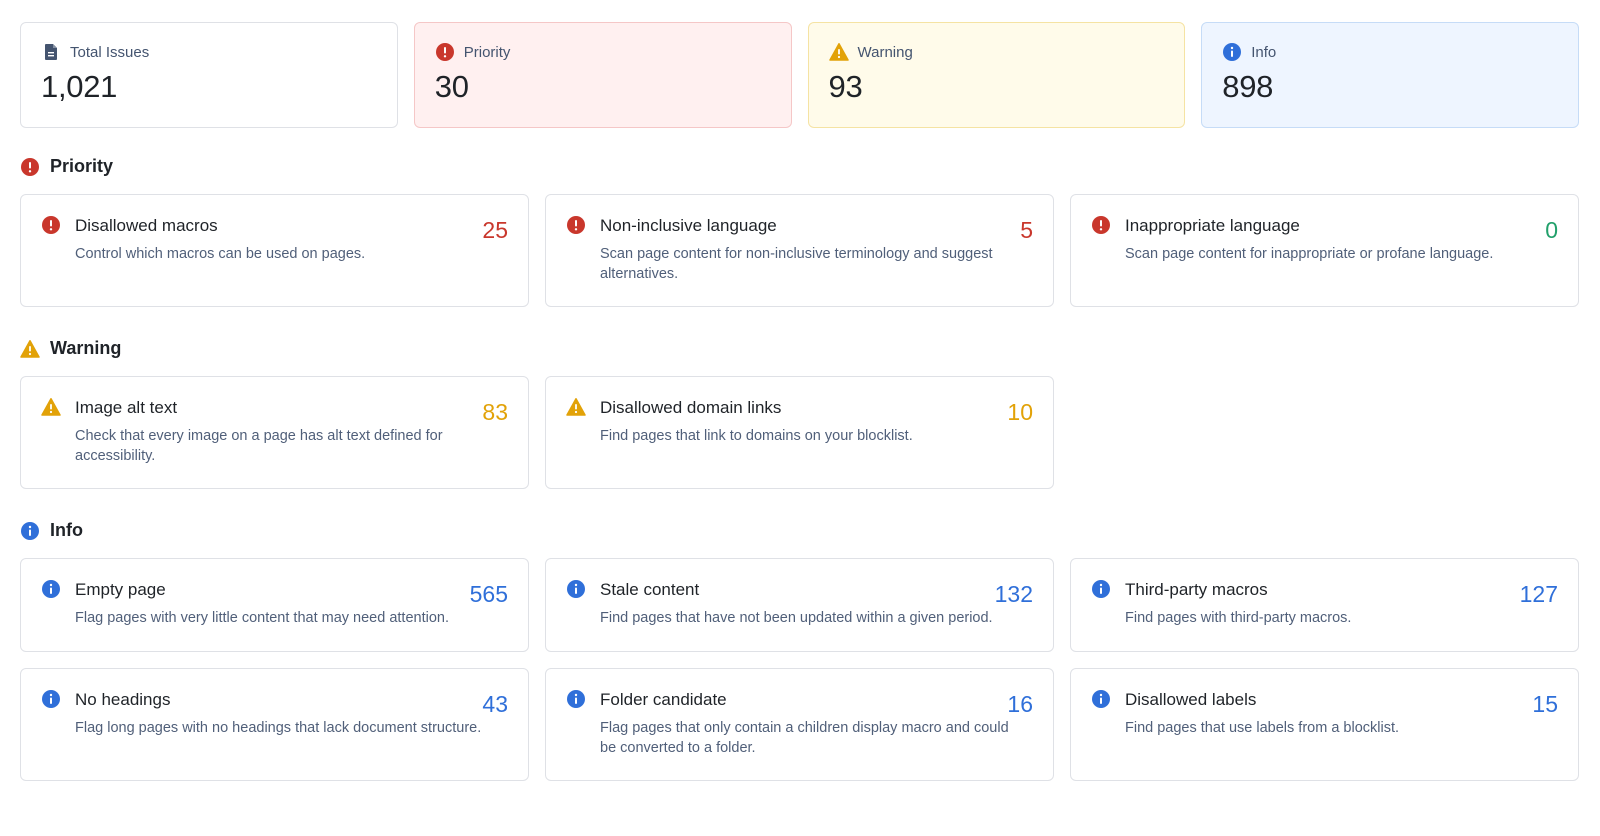 The height and width of the screenshot is (836, 1600). What do you see at coordinates (123, 699) in the screenshot?
I see `rule-card-title: No headings` at bounding box center [123, 699].